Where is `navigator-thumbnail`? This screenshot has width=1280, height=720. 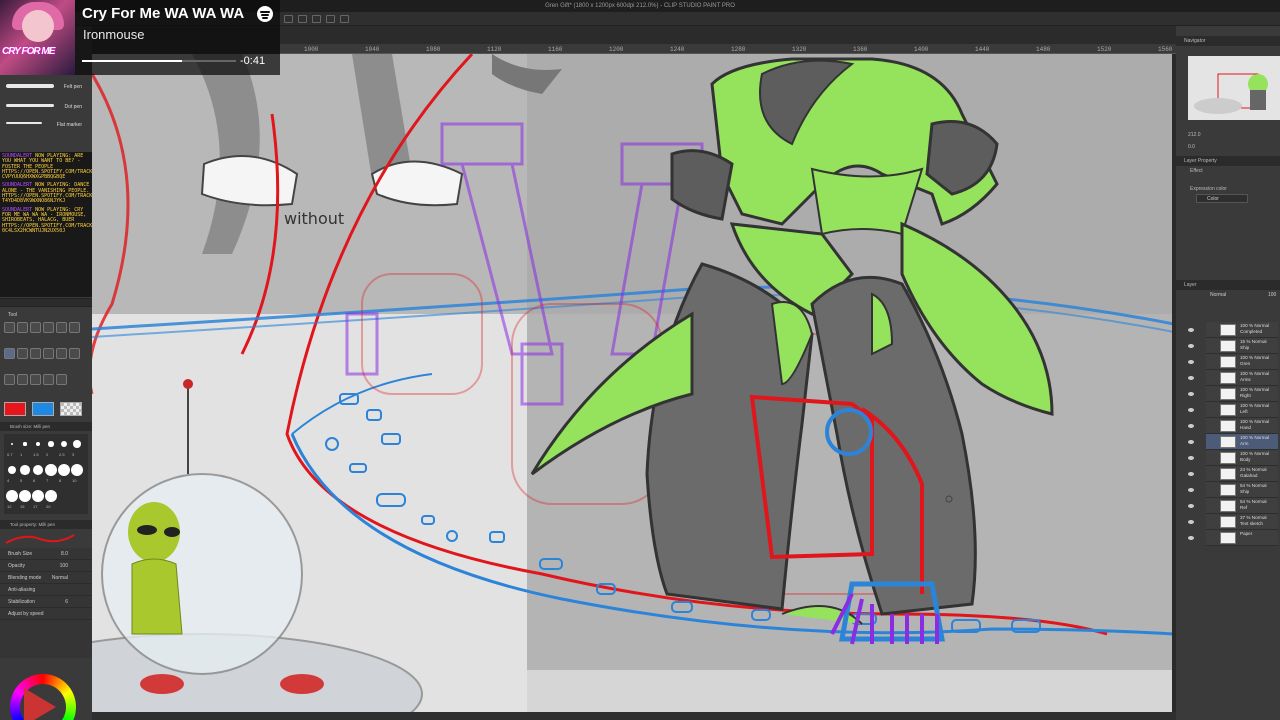 navigator-thumbnail is located at coordinates (1234, 88).